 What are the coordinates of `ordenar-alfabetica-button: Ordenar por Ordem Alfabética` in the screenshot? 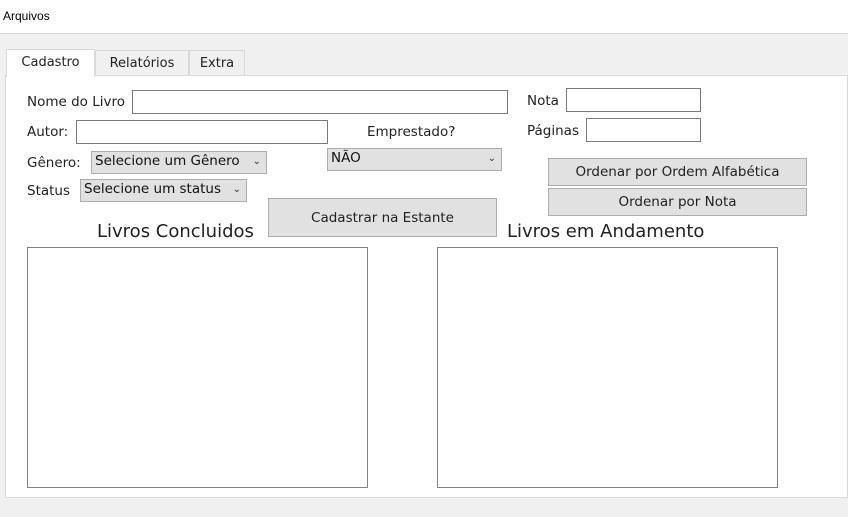 It's located at (677, 172).